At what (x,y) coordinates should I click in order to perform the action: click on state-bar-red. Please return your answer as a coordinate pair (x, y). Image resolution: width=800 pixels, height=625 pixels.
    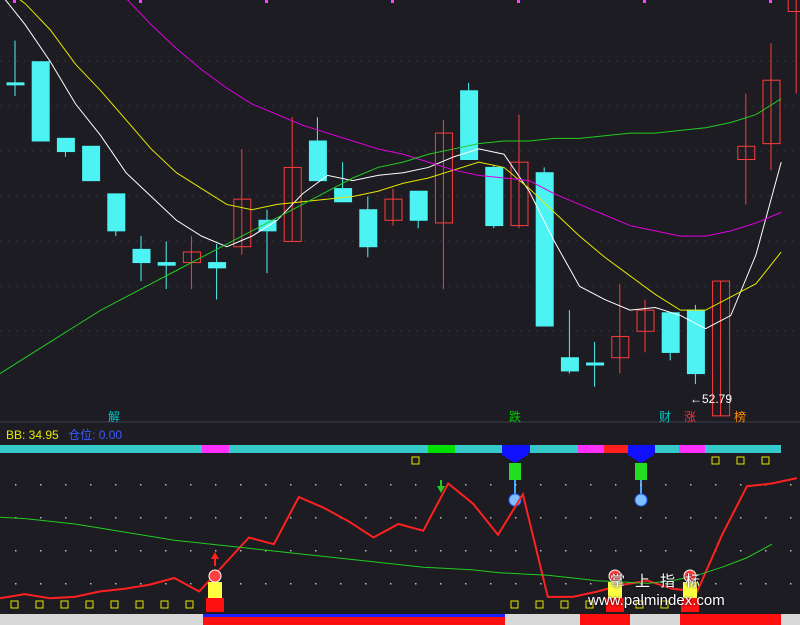
    Looking at the image, I should click on (730, 619).